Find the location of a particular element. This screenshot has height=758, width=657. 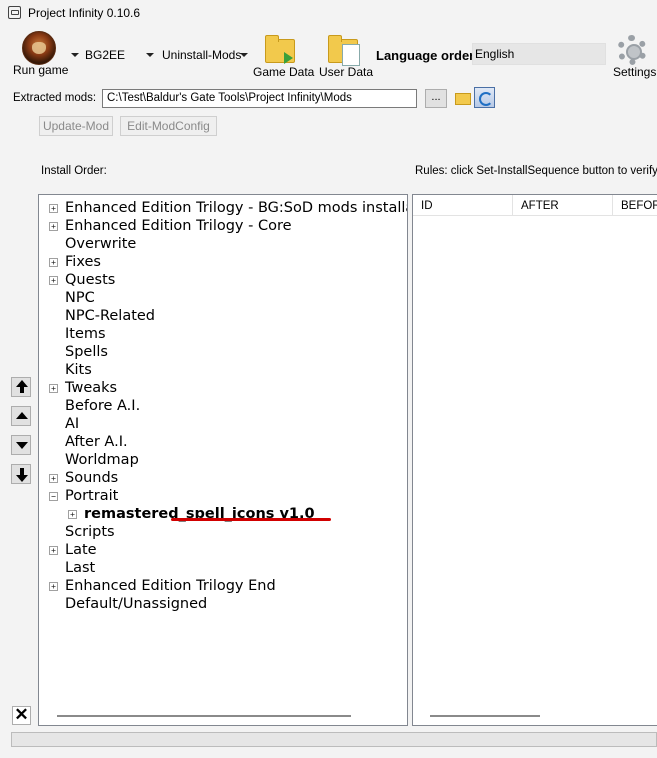

update-mod-button: Update-Mod is located at coordinates (76, 126).